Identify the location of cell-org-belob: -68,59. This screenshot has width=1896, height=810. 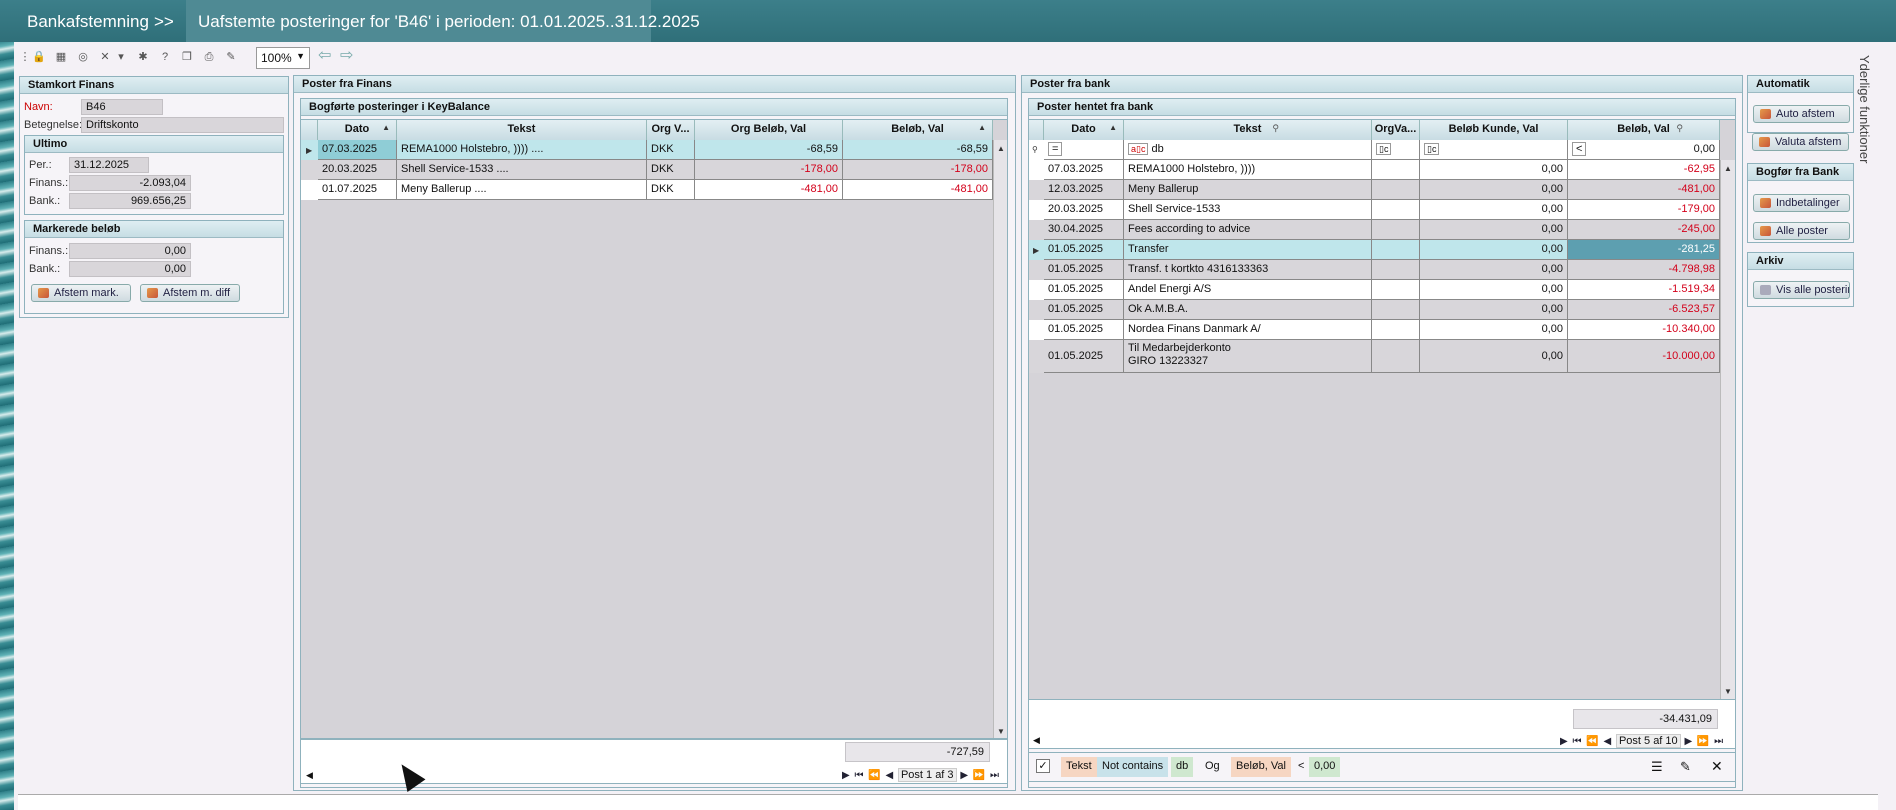
(769, 150).